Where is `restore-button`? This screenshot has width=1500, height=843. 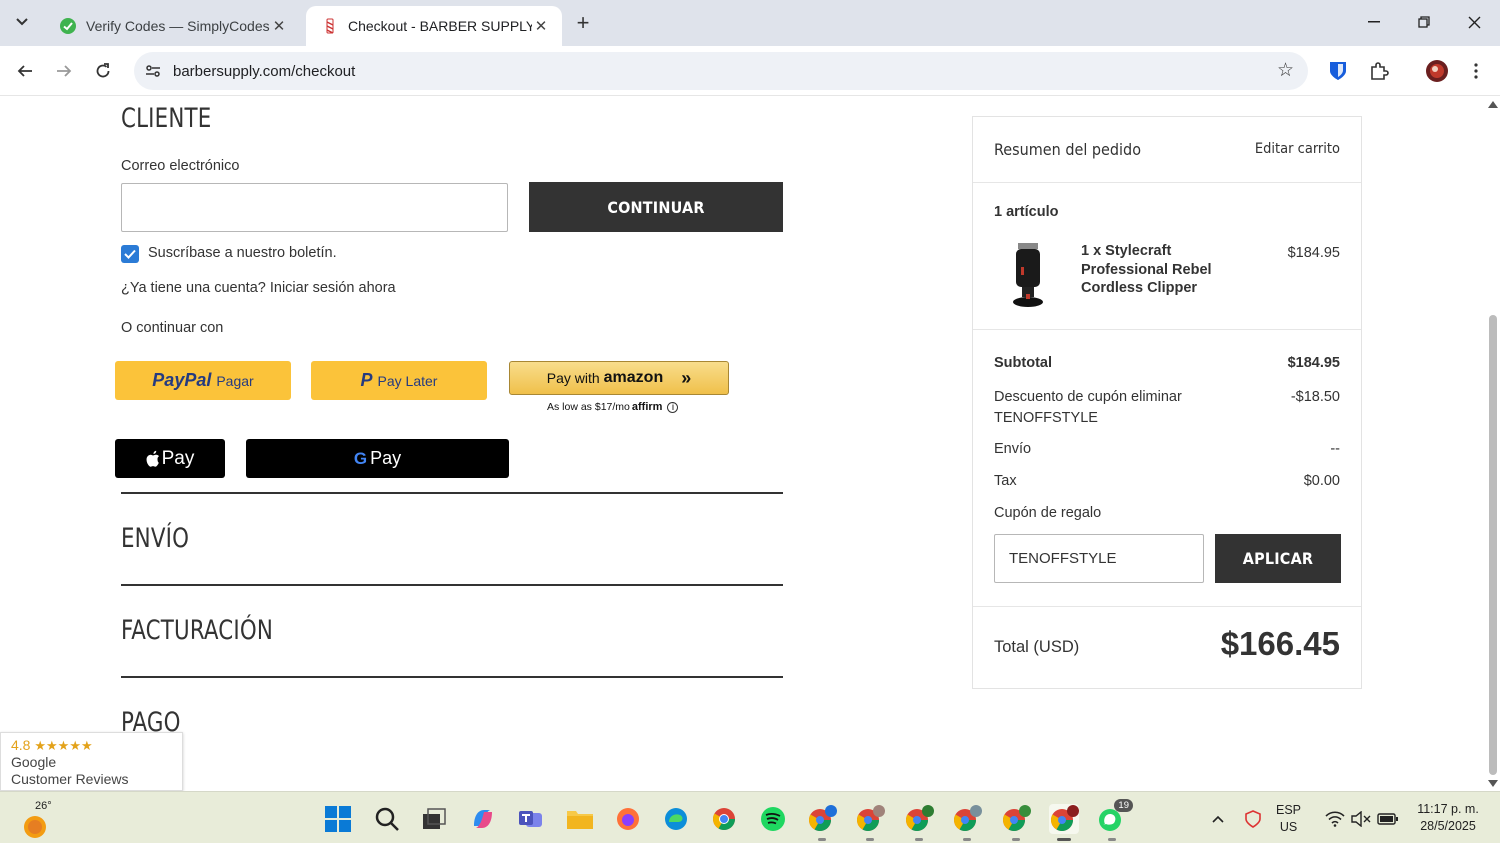
restore-button is located at coordinates (1424, 22).